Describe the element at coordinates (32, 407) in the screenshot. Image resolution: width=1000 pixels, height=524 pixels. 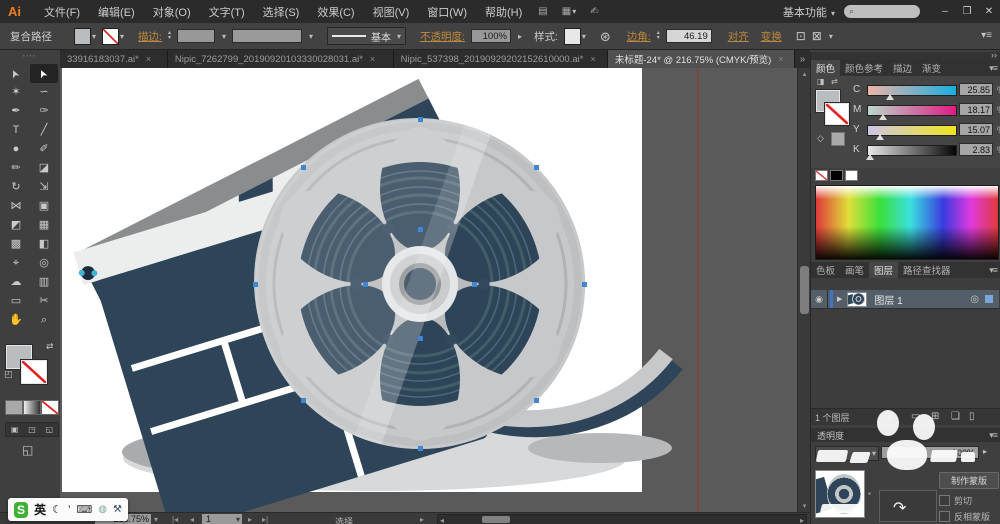
I see `gradient-mode-button` at that location.